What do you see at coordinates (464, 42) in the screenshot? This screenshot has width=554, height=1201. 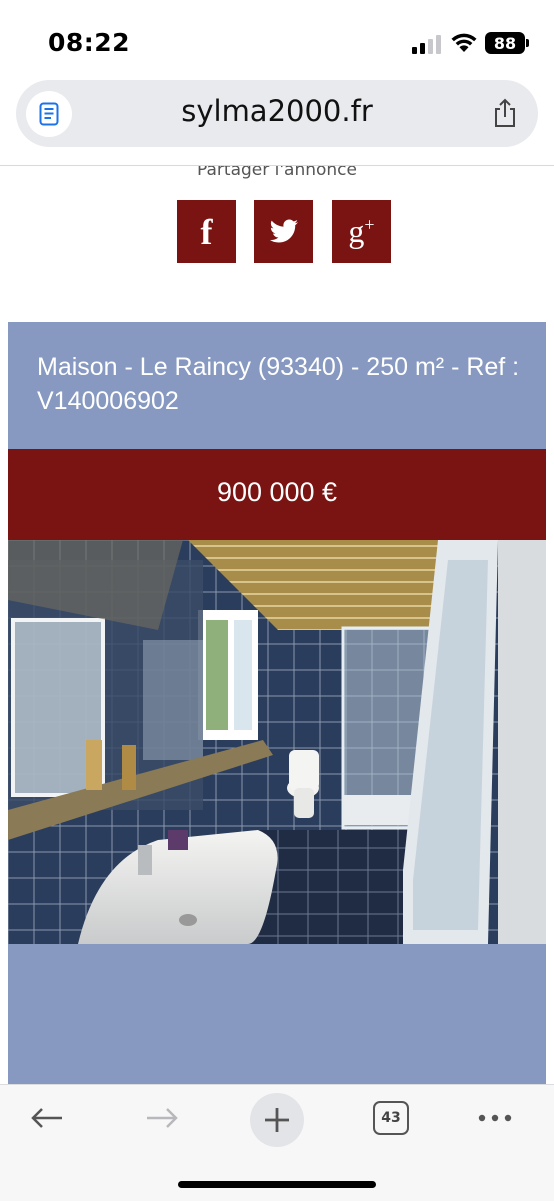 I see `wifi-icon` at bounding box center [464, 42].